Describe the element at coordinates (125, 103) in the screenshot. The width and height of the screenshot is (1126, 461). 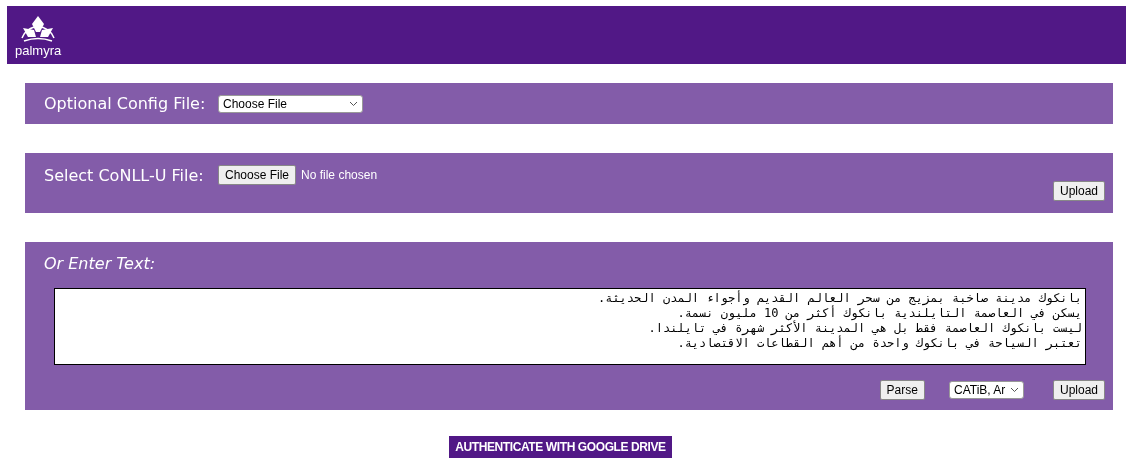
I see `config-label: Optional Config File:` at that location.